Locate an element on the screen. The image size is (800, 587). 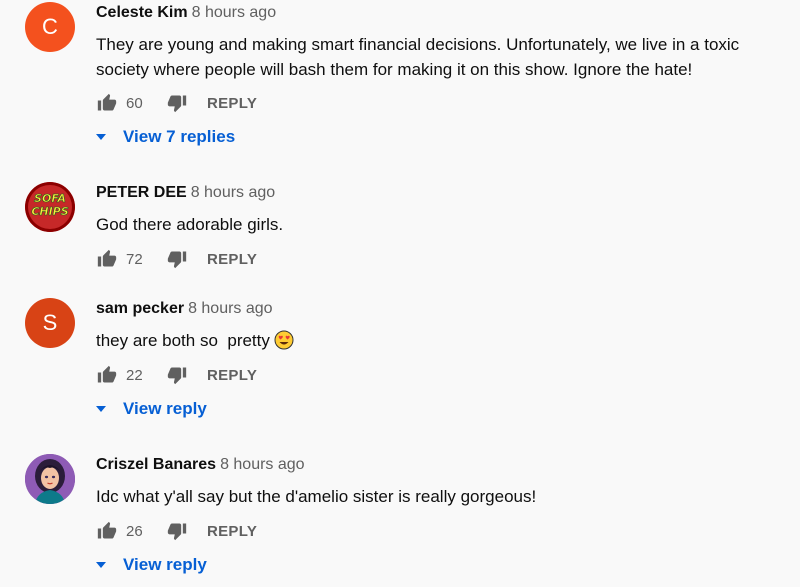
sofa-chips-logo: SOFA CHIPS is located at coordinates (50, 207).